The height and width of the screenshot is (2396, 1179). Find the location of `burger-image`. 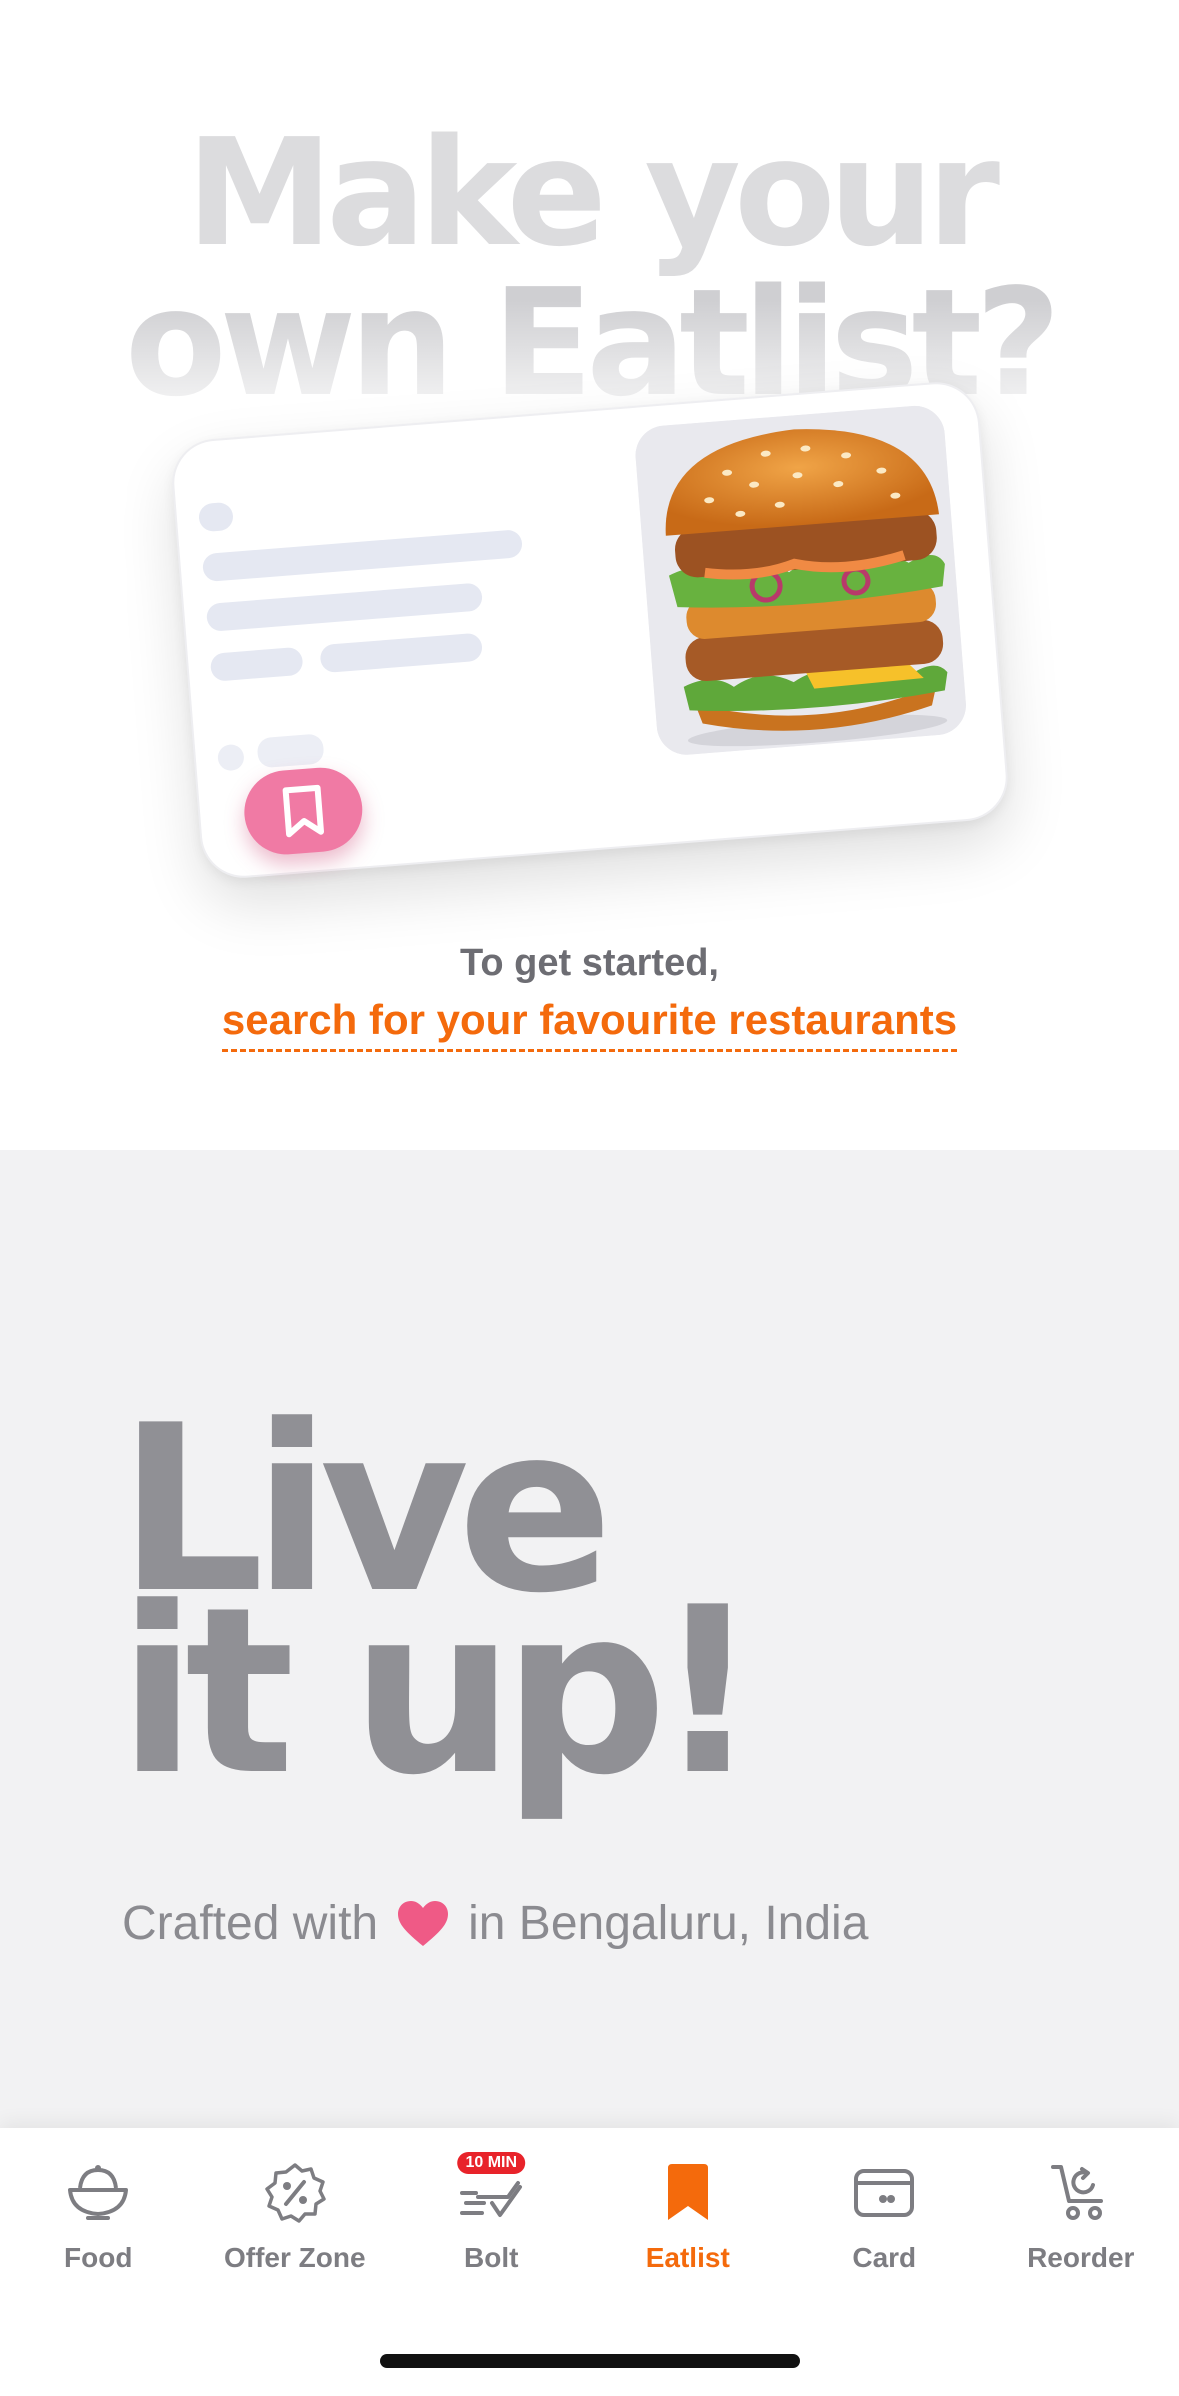

burger-image is located at coordinates (801, 580).